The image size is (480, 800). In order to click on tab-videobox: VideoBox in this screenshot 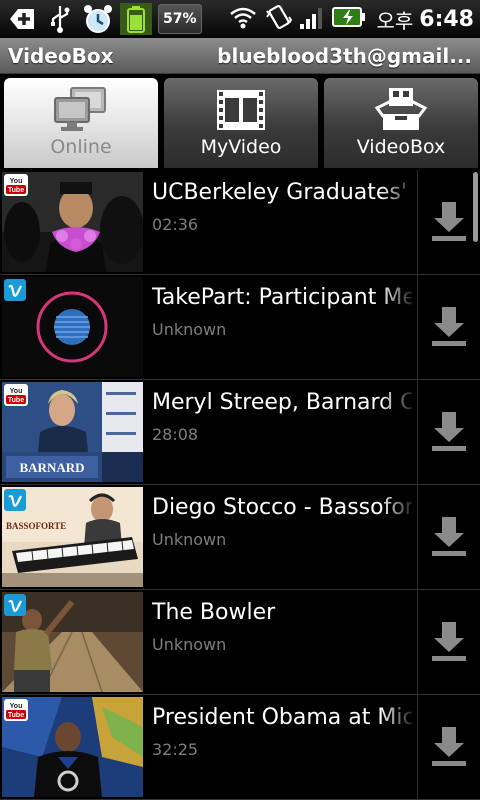, I will do `click(401, 123)`.